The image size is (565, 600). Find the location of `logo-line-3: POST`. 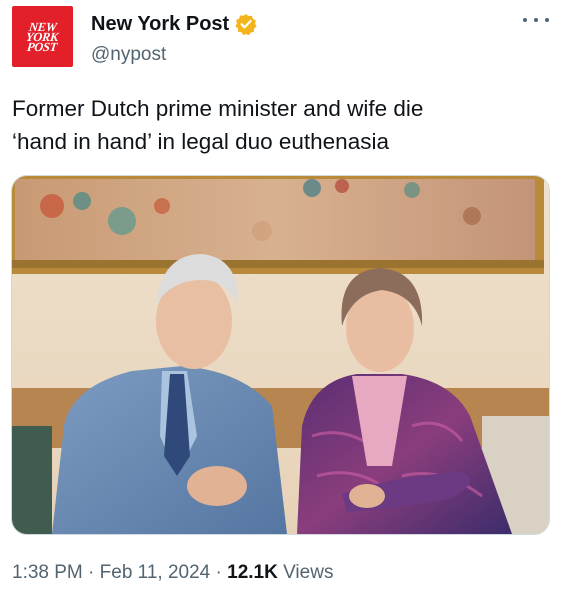

logo-line-3: POST is located at coordinates (42, 46).